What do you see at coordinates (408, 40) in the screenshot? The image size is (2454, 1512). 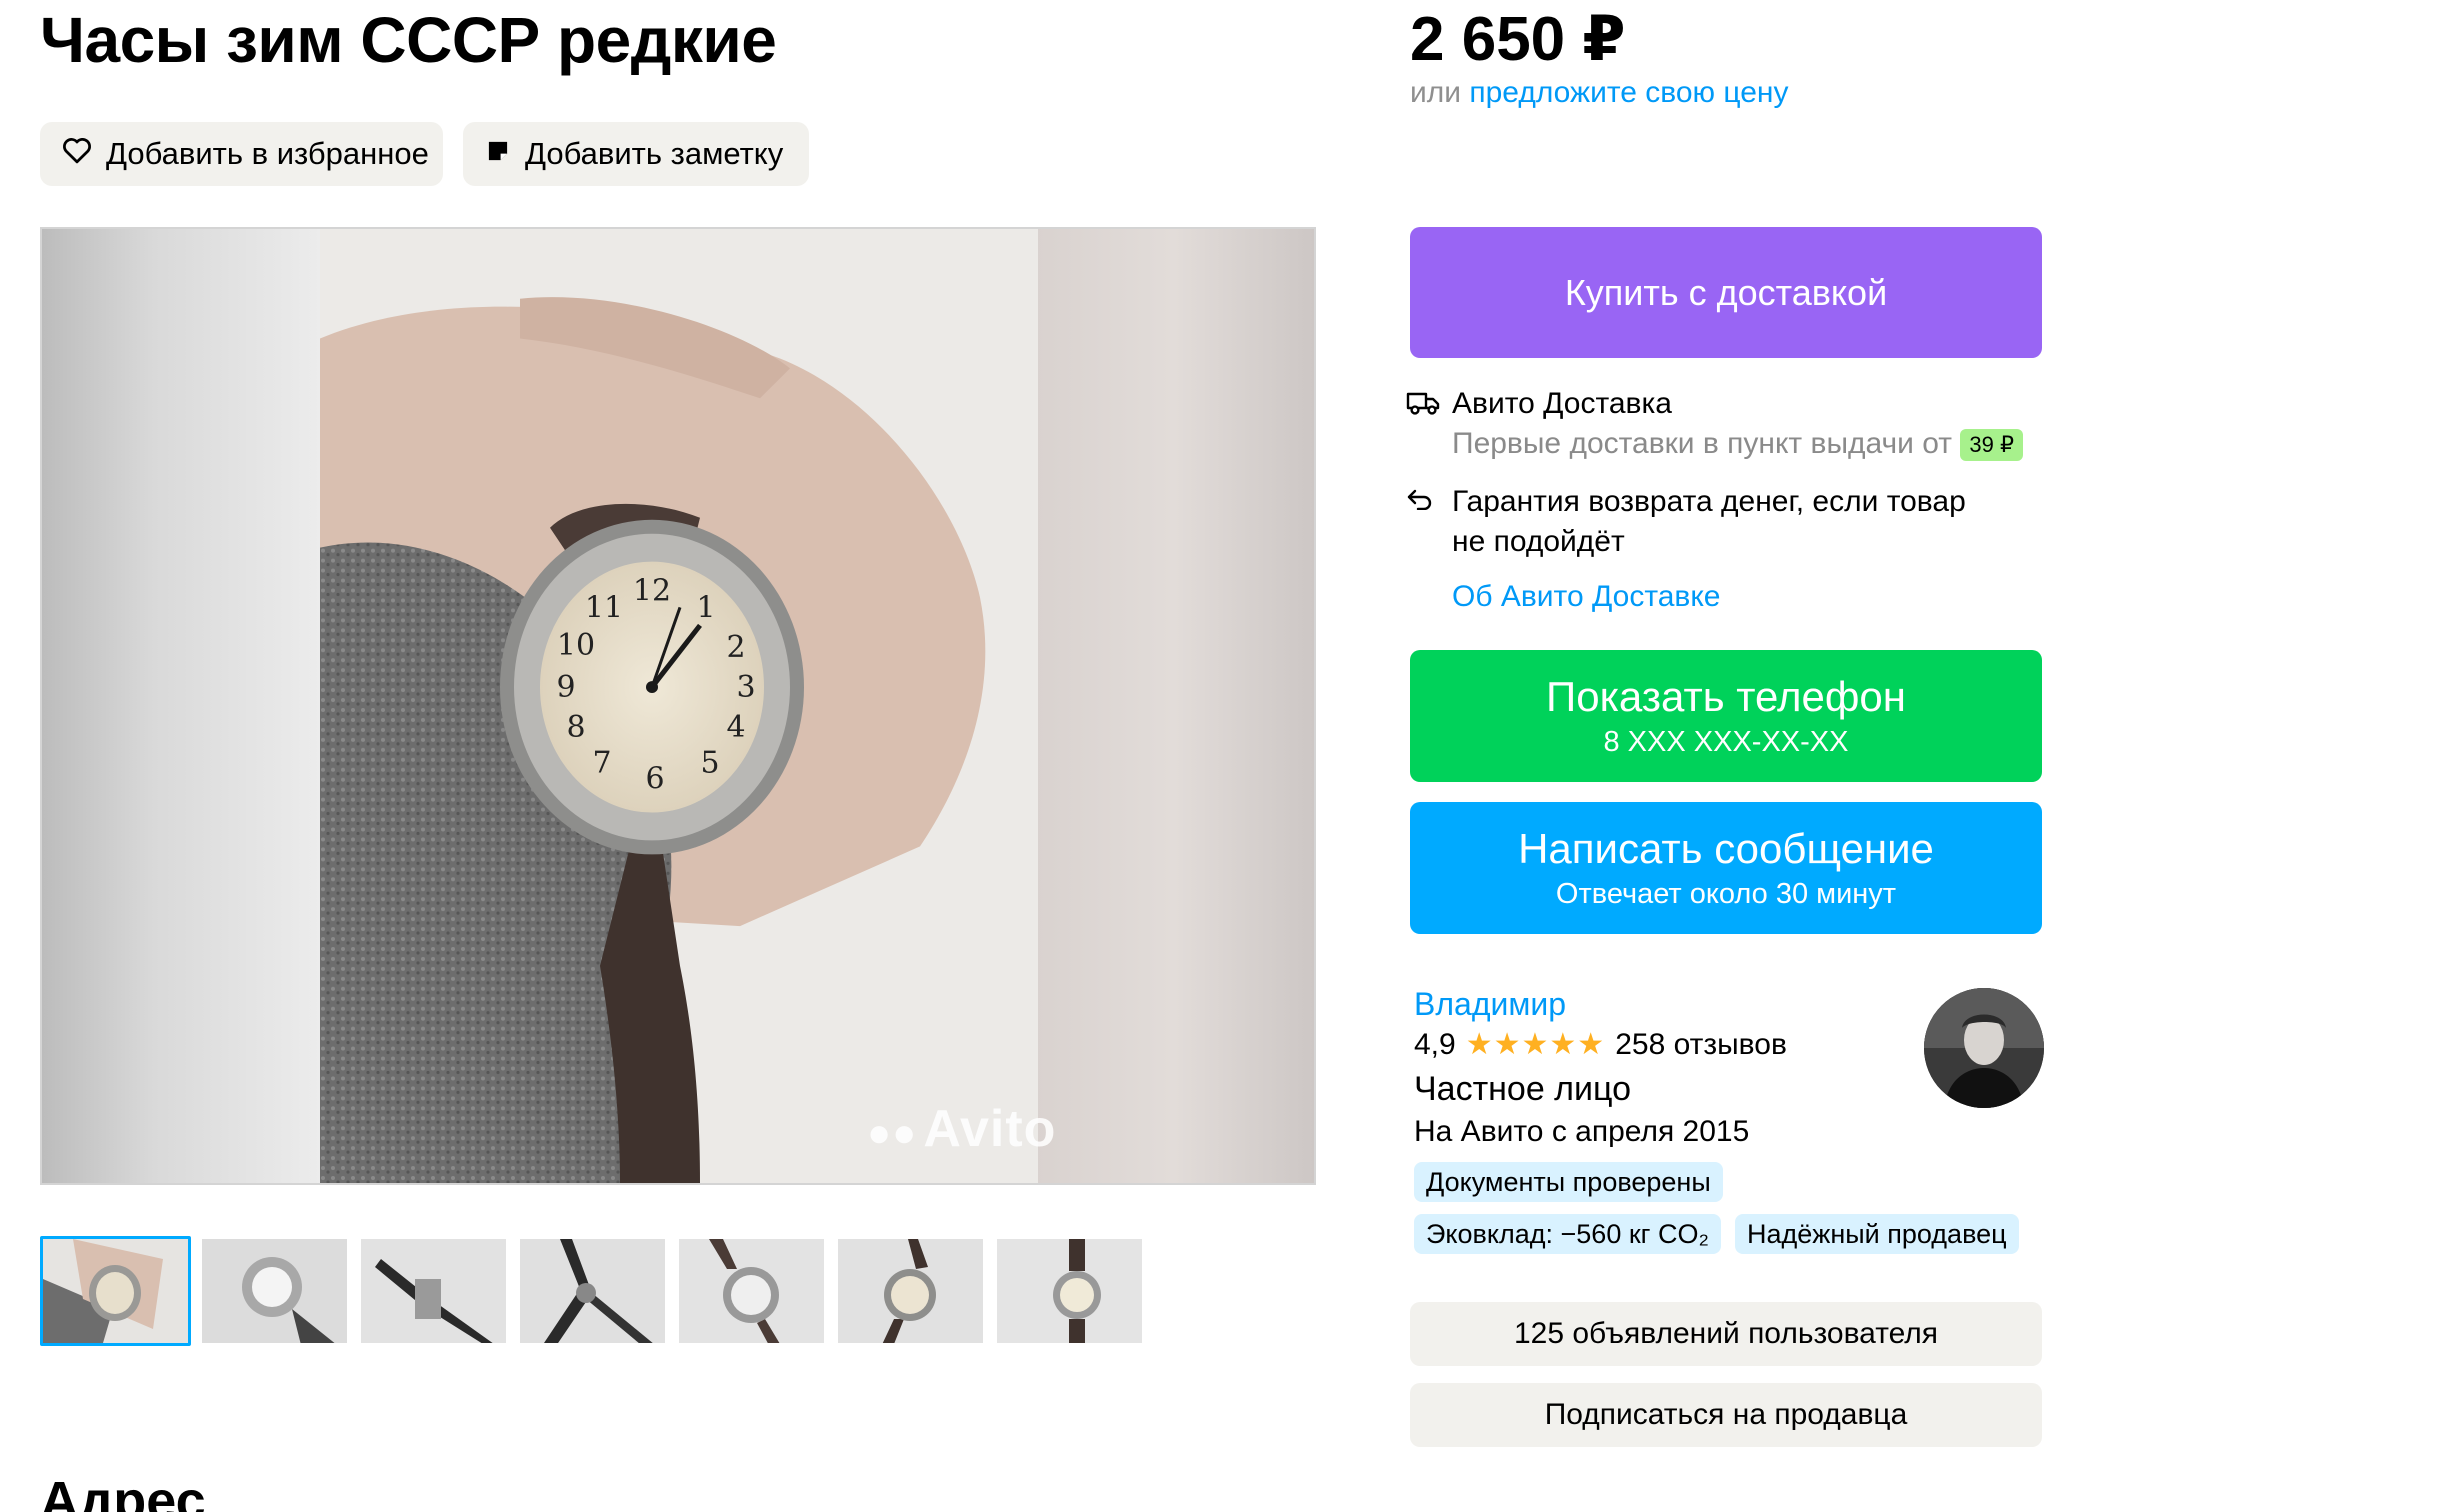 I see `listing-title: Часы зим СССР редкие` at bounding box center [408, 40].